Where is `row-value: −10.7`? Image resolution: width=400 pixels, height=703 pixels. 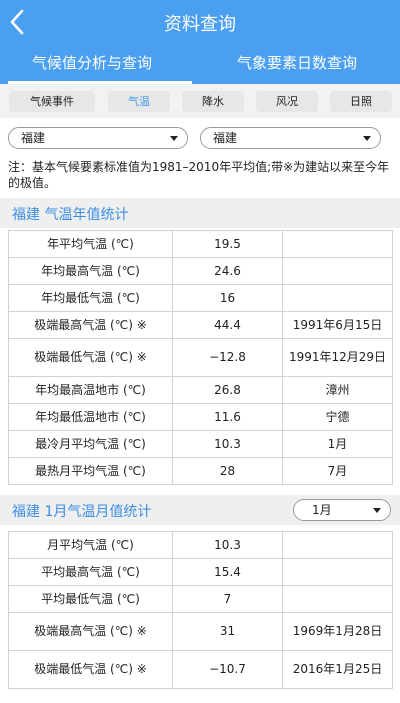 row-value: −10.7 is located at coordinates (227, 669).